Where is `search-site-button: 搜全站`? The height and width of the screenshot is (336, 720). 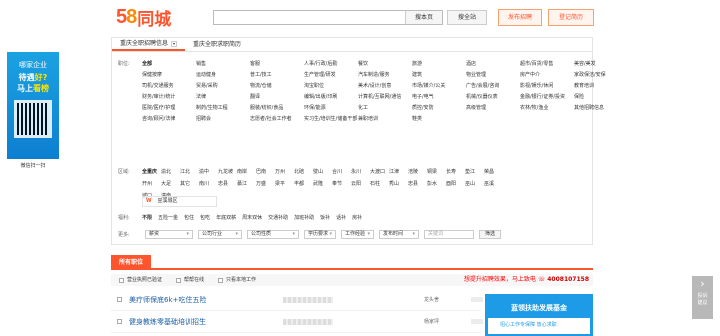 search-site-button: 搜全站 is located at coordinates (467, 17).